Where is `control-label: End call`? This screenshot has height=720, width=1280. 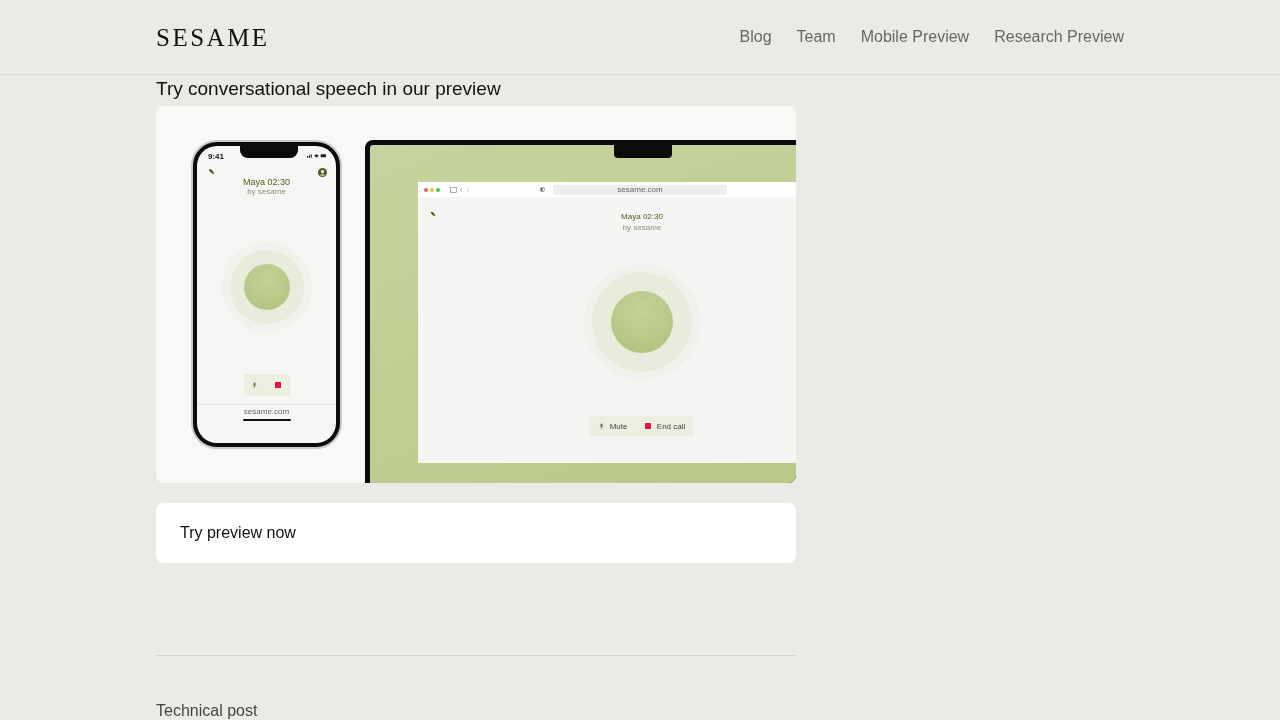 control-label: End call is located at coordinates (671, 426).